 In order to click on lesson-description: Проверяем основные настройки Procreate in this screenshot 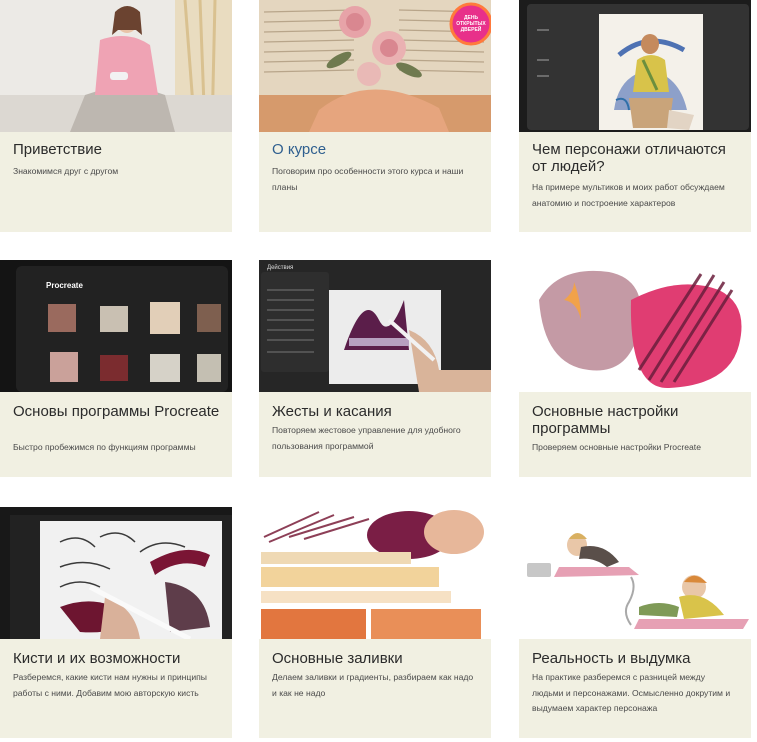, I will do `click(616, 447)`.